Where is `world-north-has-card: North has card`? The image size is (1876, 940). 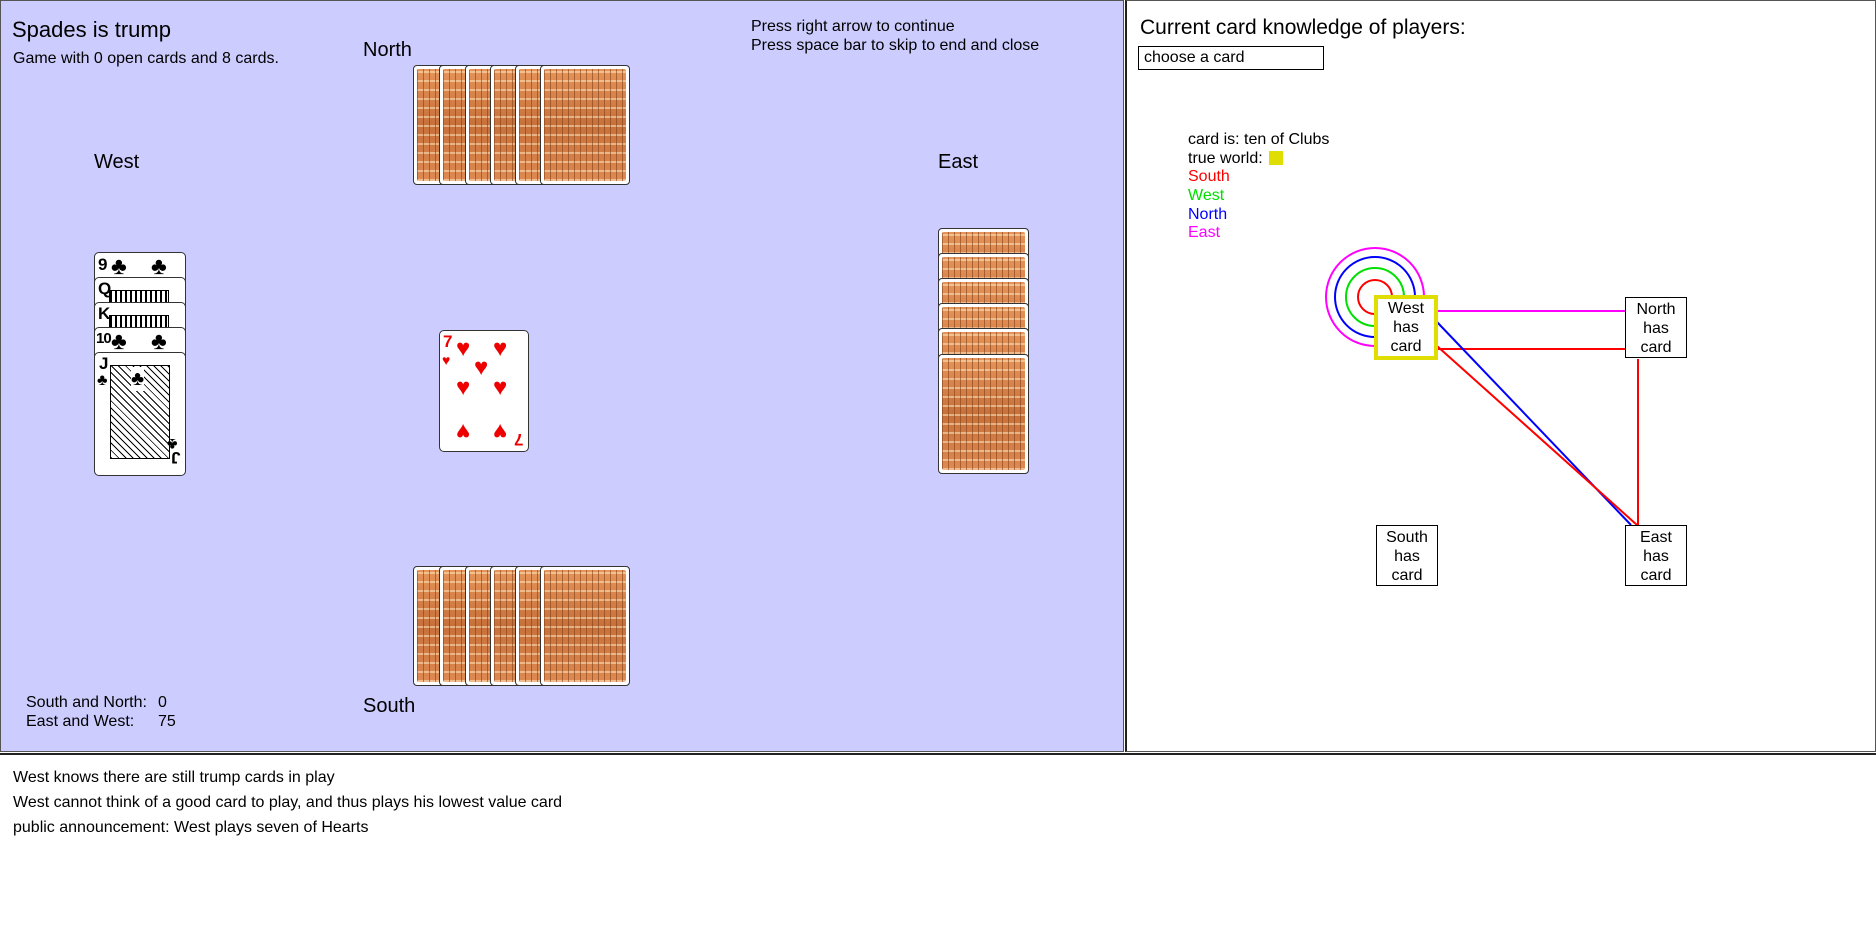
world-north-has-card: North has card is located at coordinates (1656, 327).